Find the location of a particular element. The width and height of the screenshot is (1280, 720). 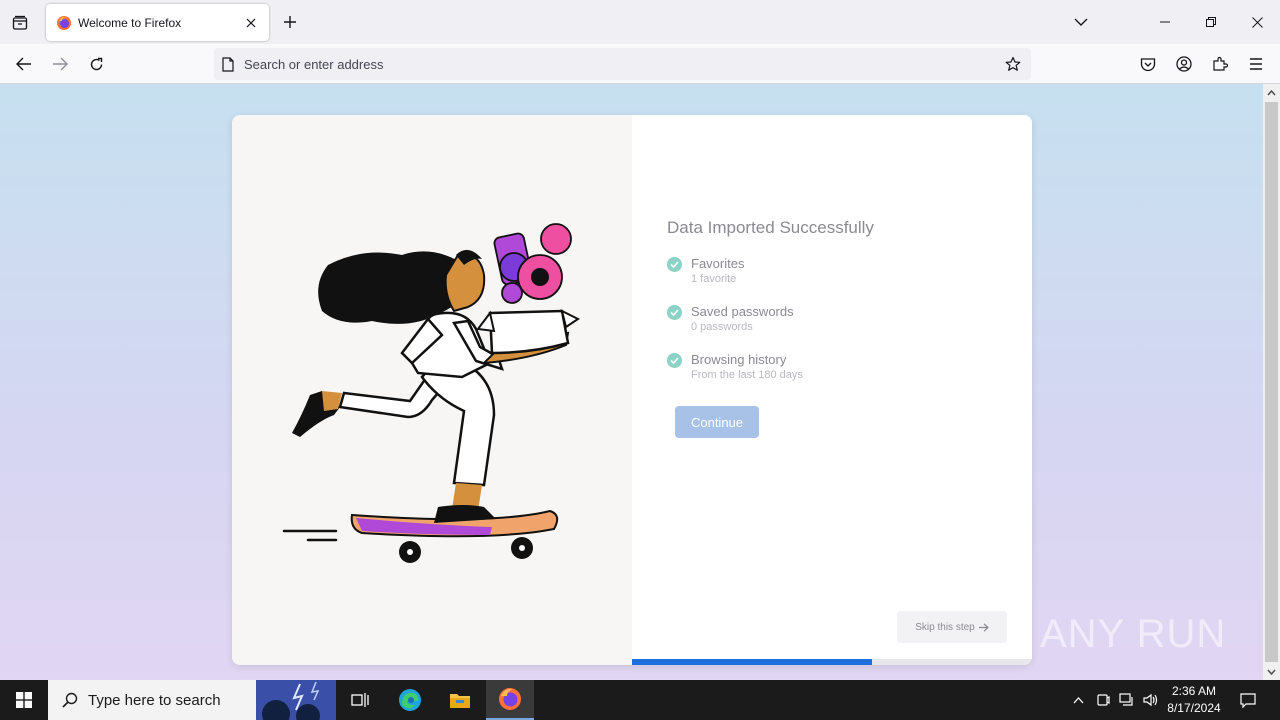

skateboarder-illustration is located at coordinates (431, 393).